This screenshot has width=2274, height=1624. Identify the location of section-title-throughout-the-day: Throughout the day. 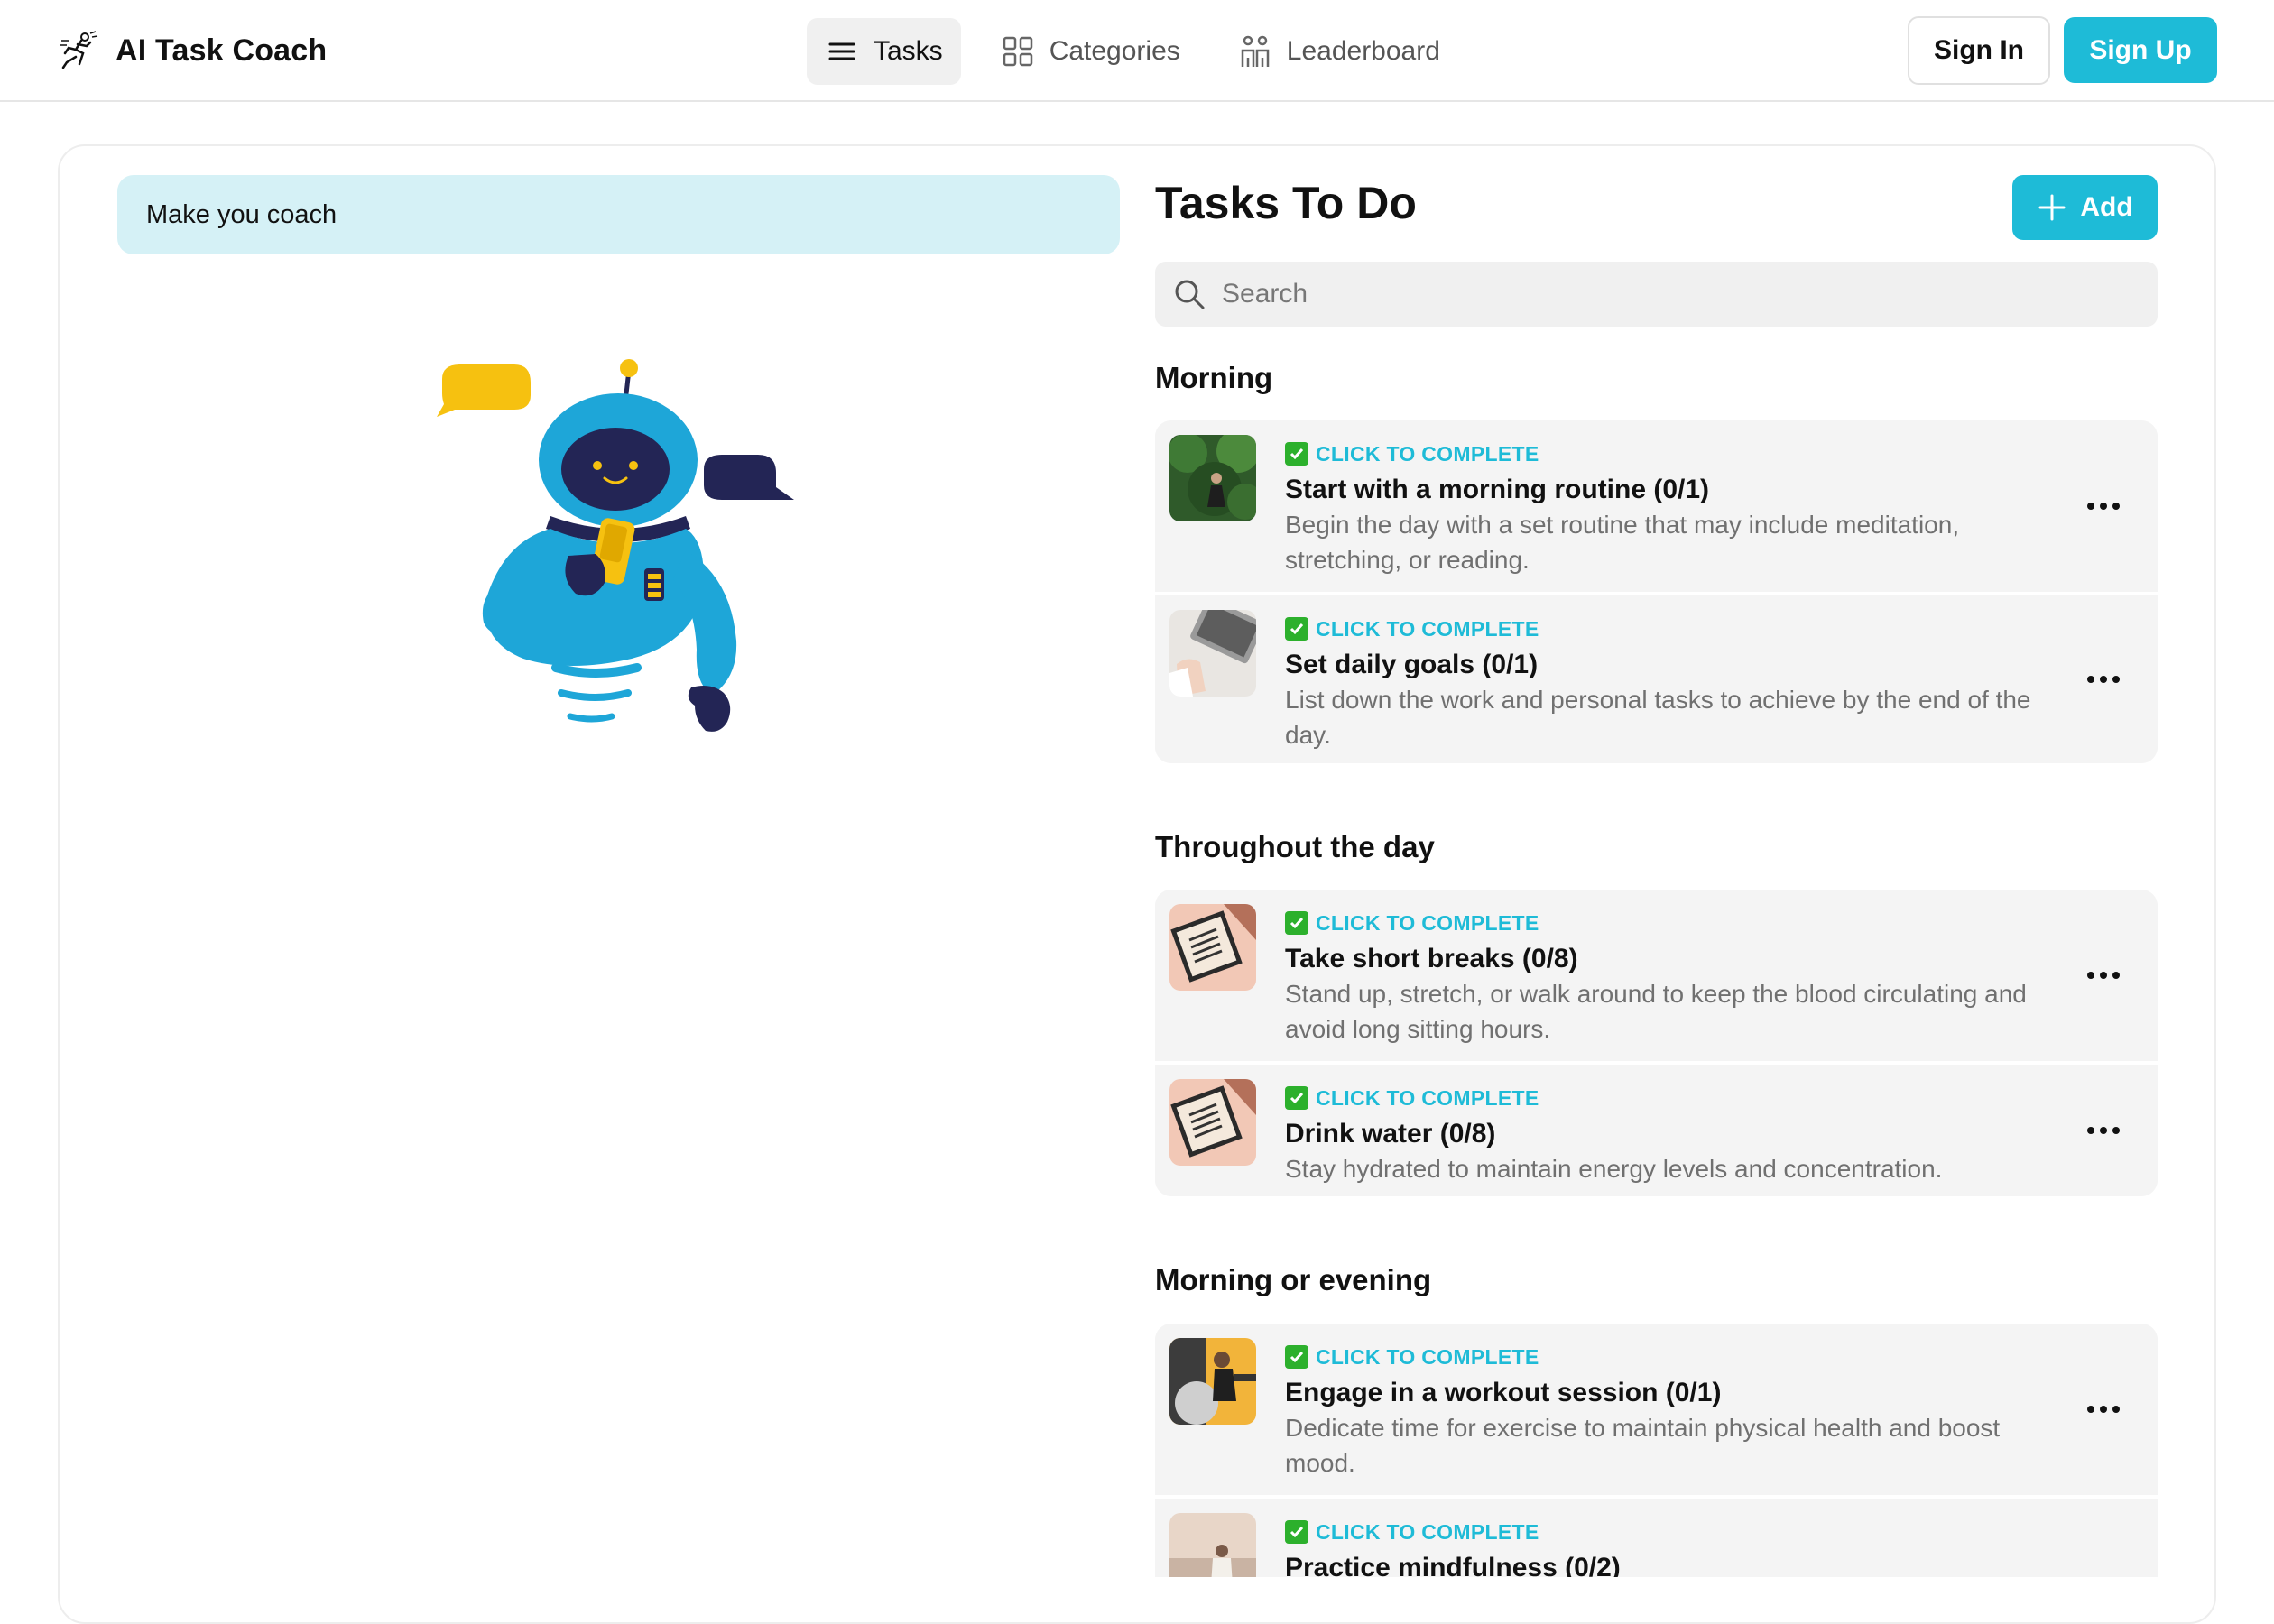
(1295, 847).